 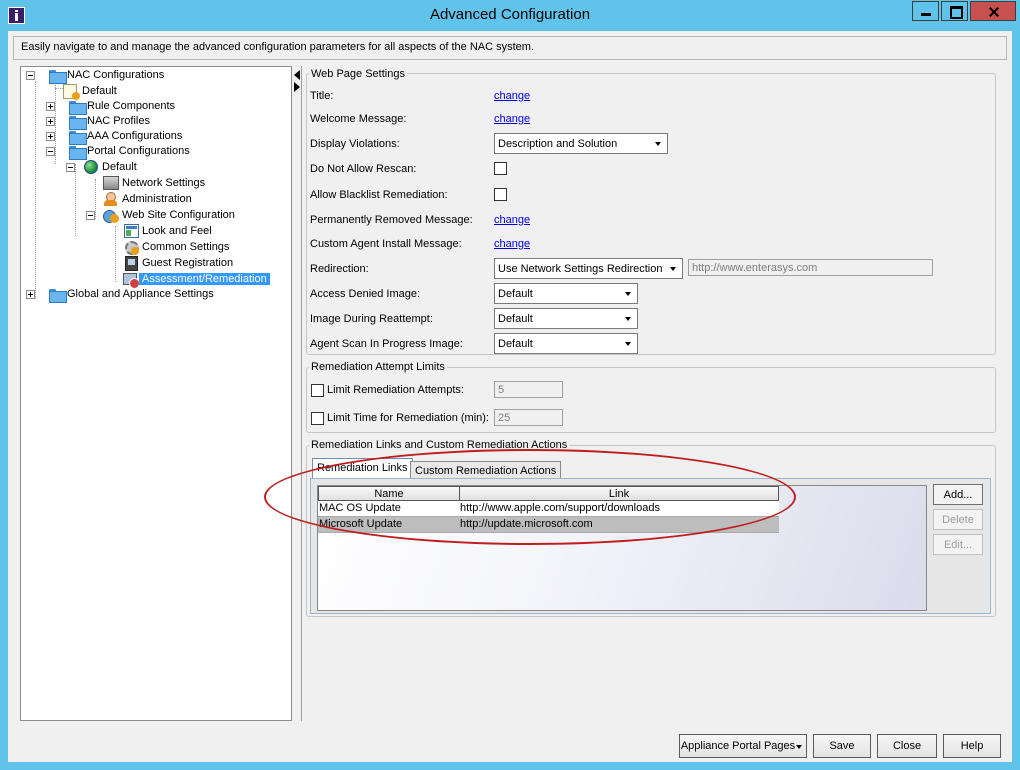 I want to click on tree-item-label: NAC Profiles, so click(x=118, y=121).